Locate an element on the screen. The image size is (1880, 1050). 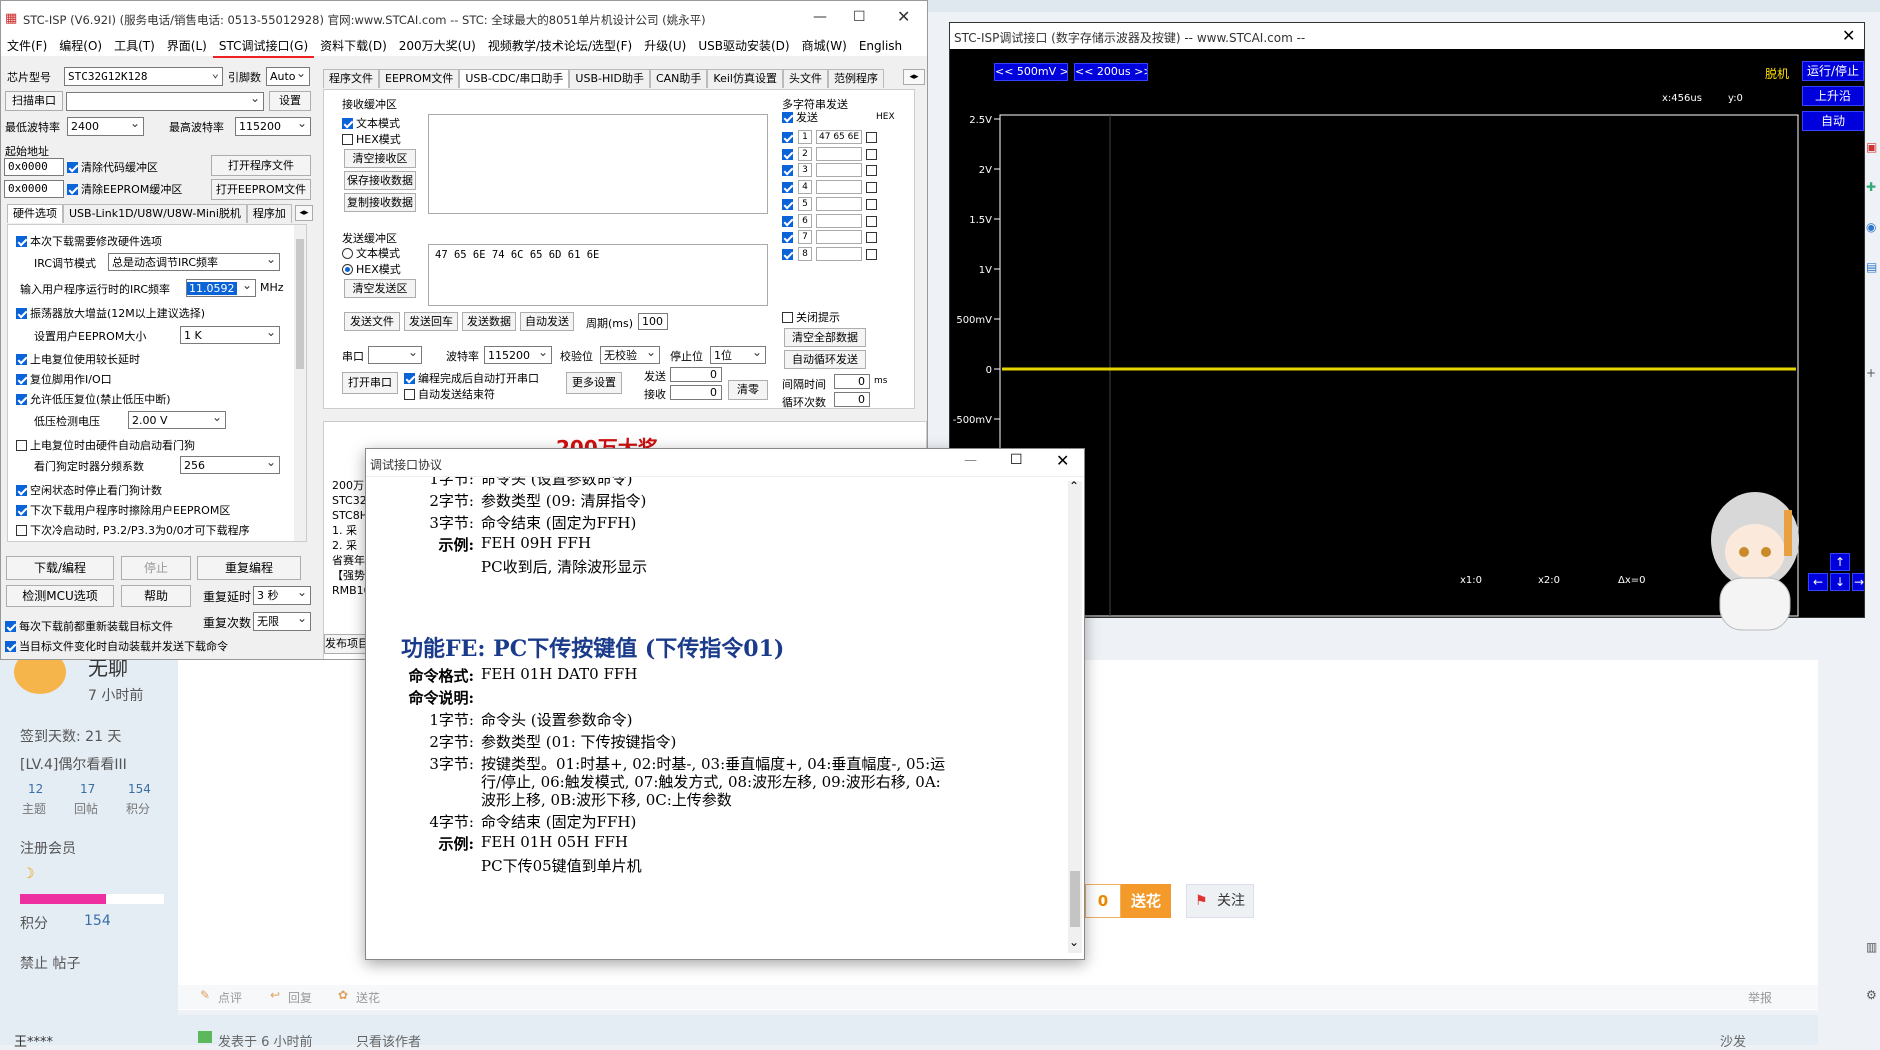
tab-keil: Keil仿真设置 is located at coordinates (745, 78).